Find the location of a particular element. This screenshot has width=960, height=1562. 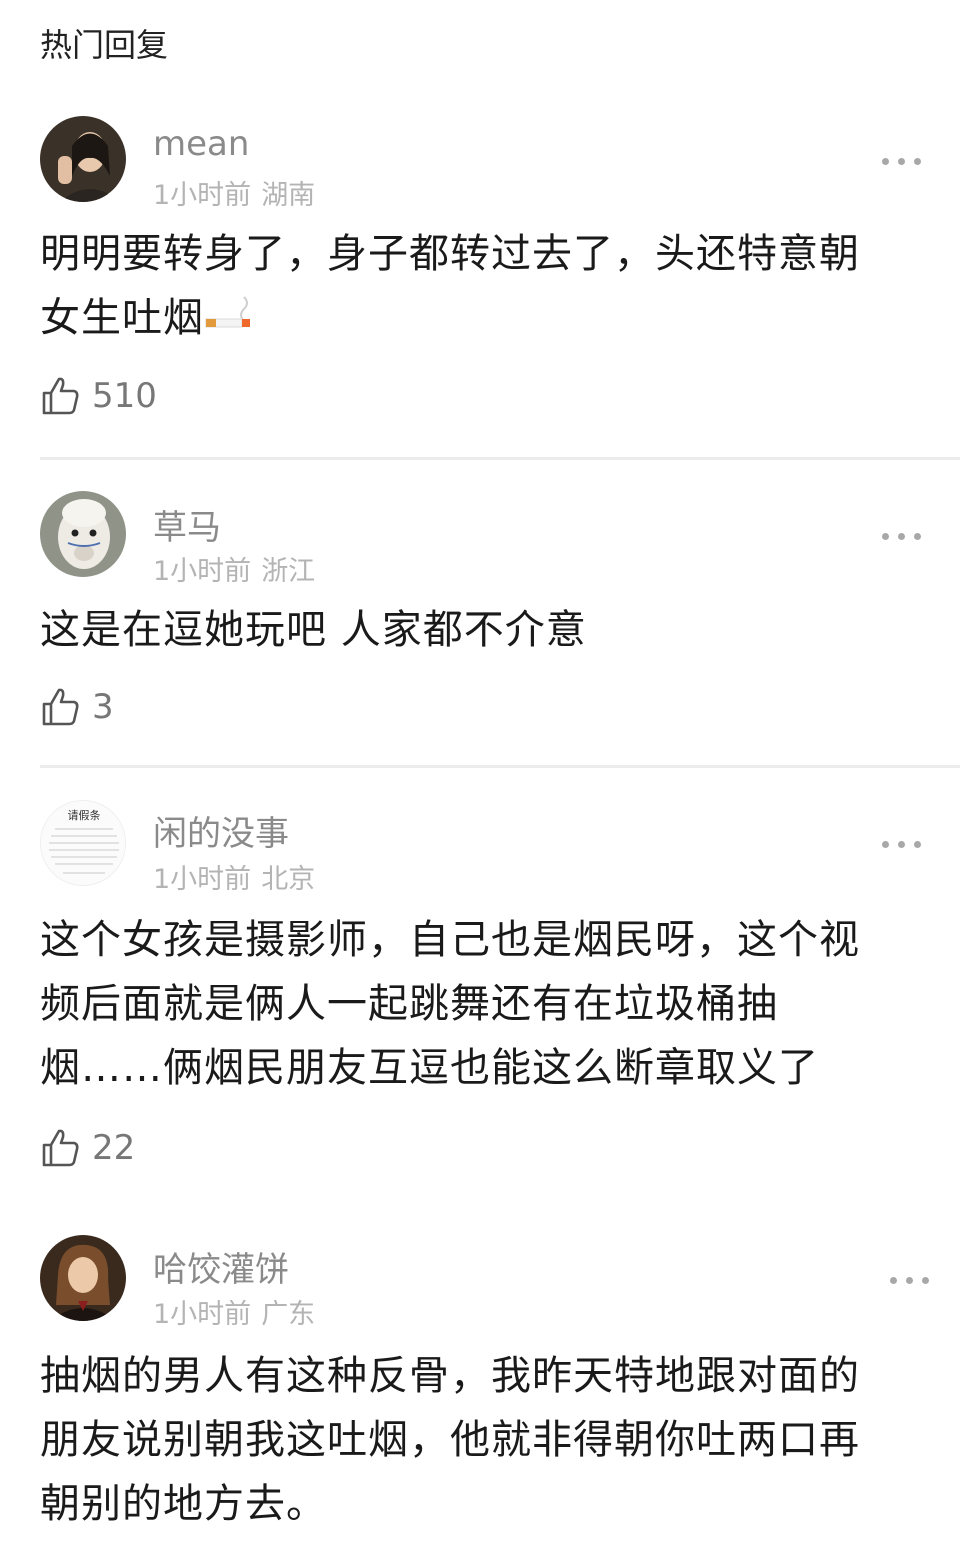

like-button: 510 is located at coordinates (98, 396).